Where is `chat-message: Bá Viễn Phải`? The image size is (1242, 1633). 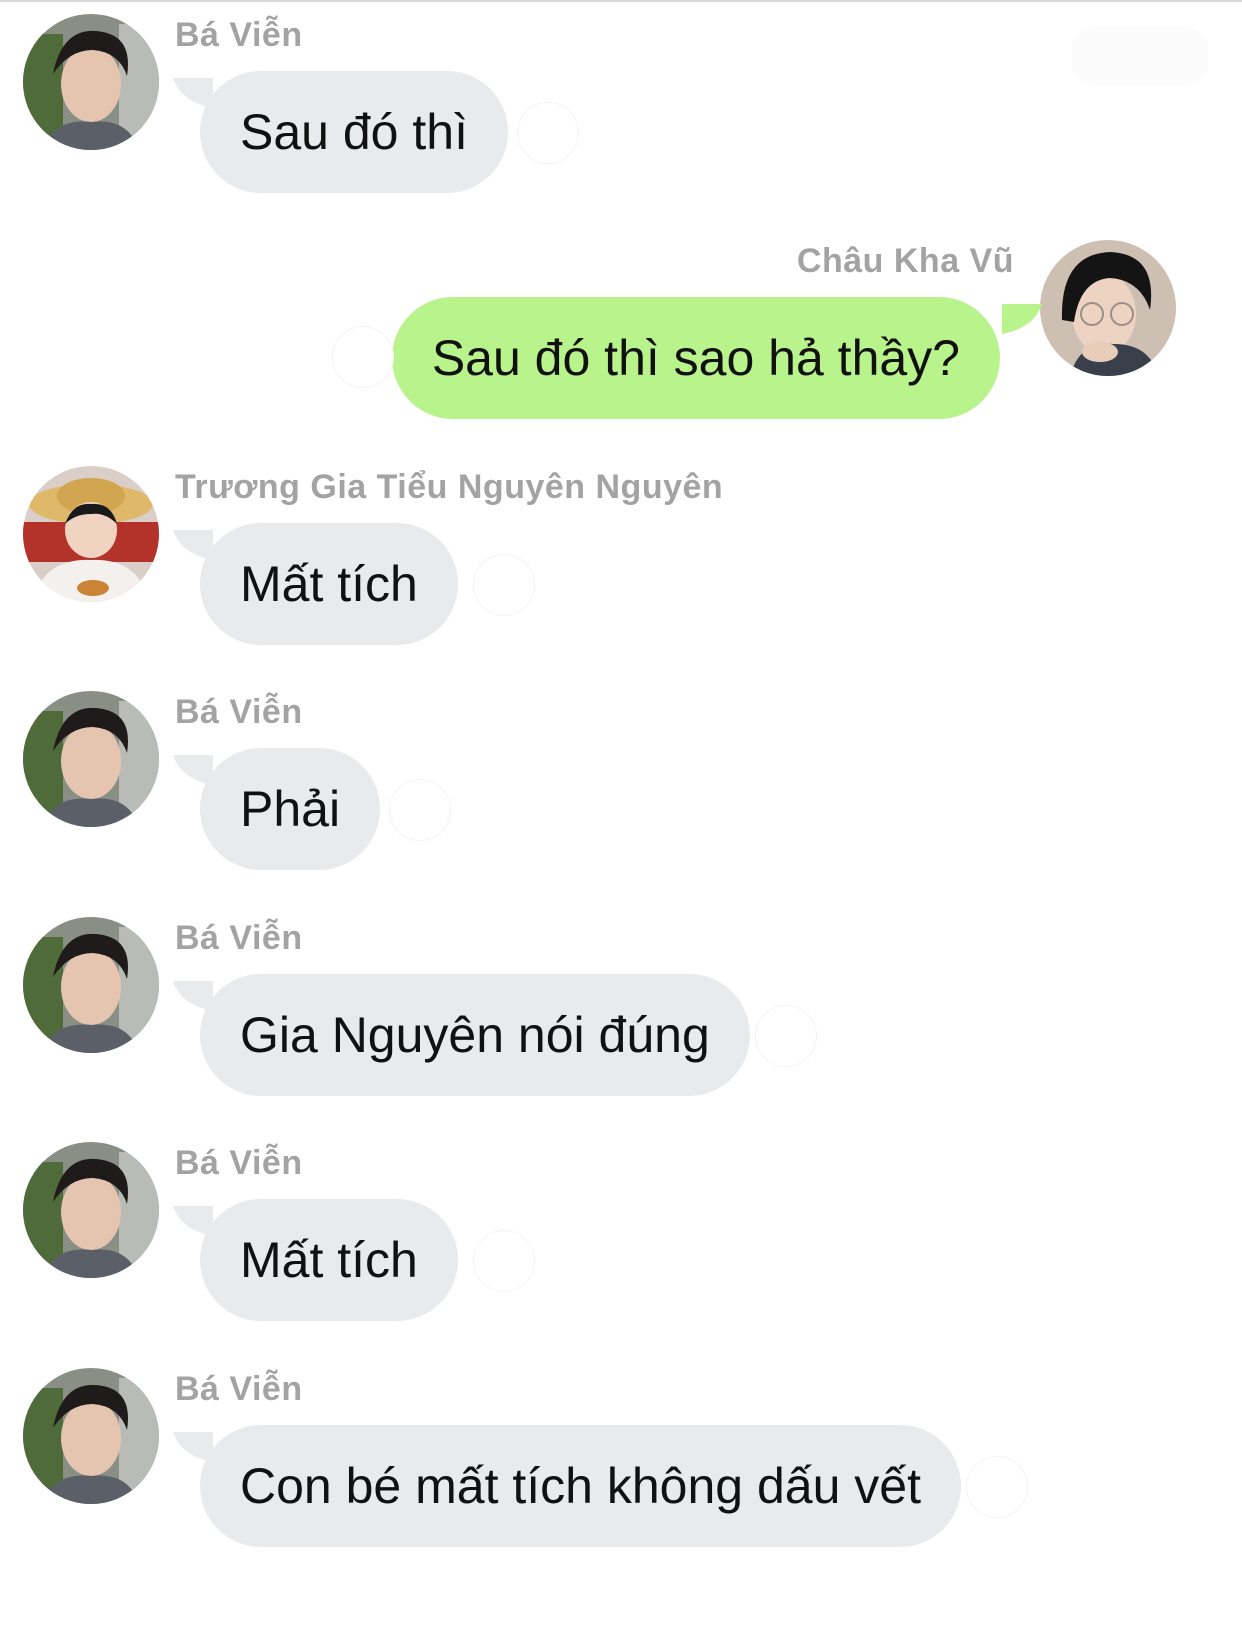
chat-message: Bá Viễn Phải is located at coordinates (621, 787).